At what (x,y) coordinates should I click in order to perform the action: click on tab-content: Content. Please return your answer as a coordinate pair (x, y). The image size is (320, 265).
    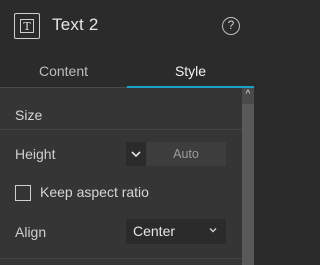
    Looking at the image, I should click on (63, 72).